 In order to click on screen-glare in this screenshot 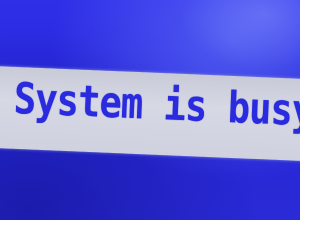, I will do `click(240, 35)`.